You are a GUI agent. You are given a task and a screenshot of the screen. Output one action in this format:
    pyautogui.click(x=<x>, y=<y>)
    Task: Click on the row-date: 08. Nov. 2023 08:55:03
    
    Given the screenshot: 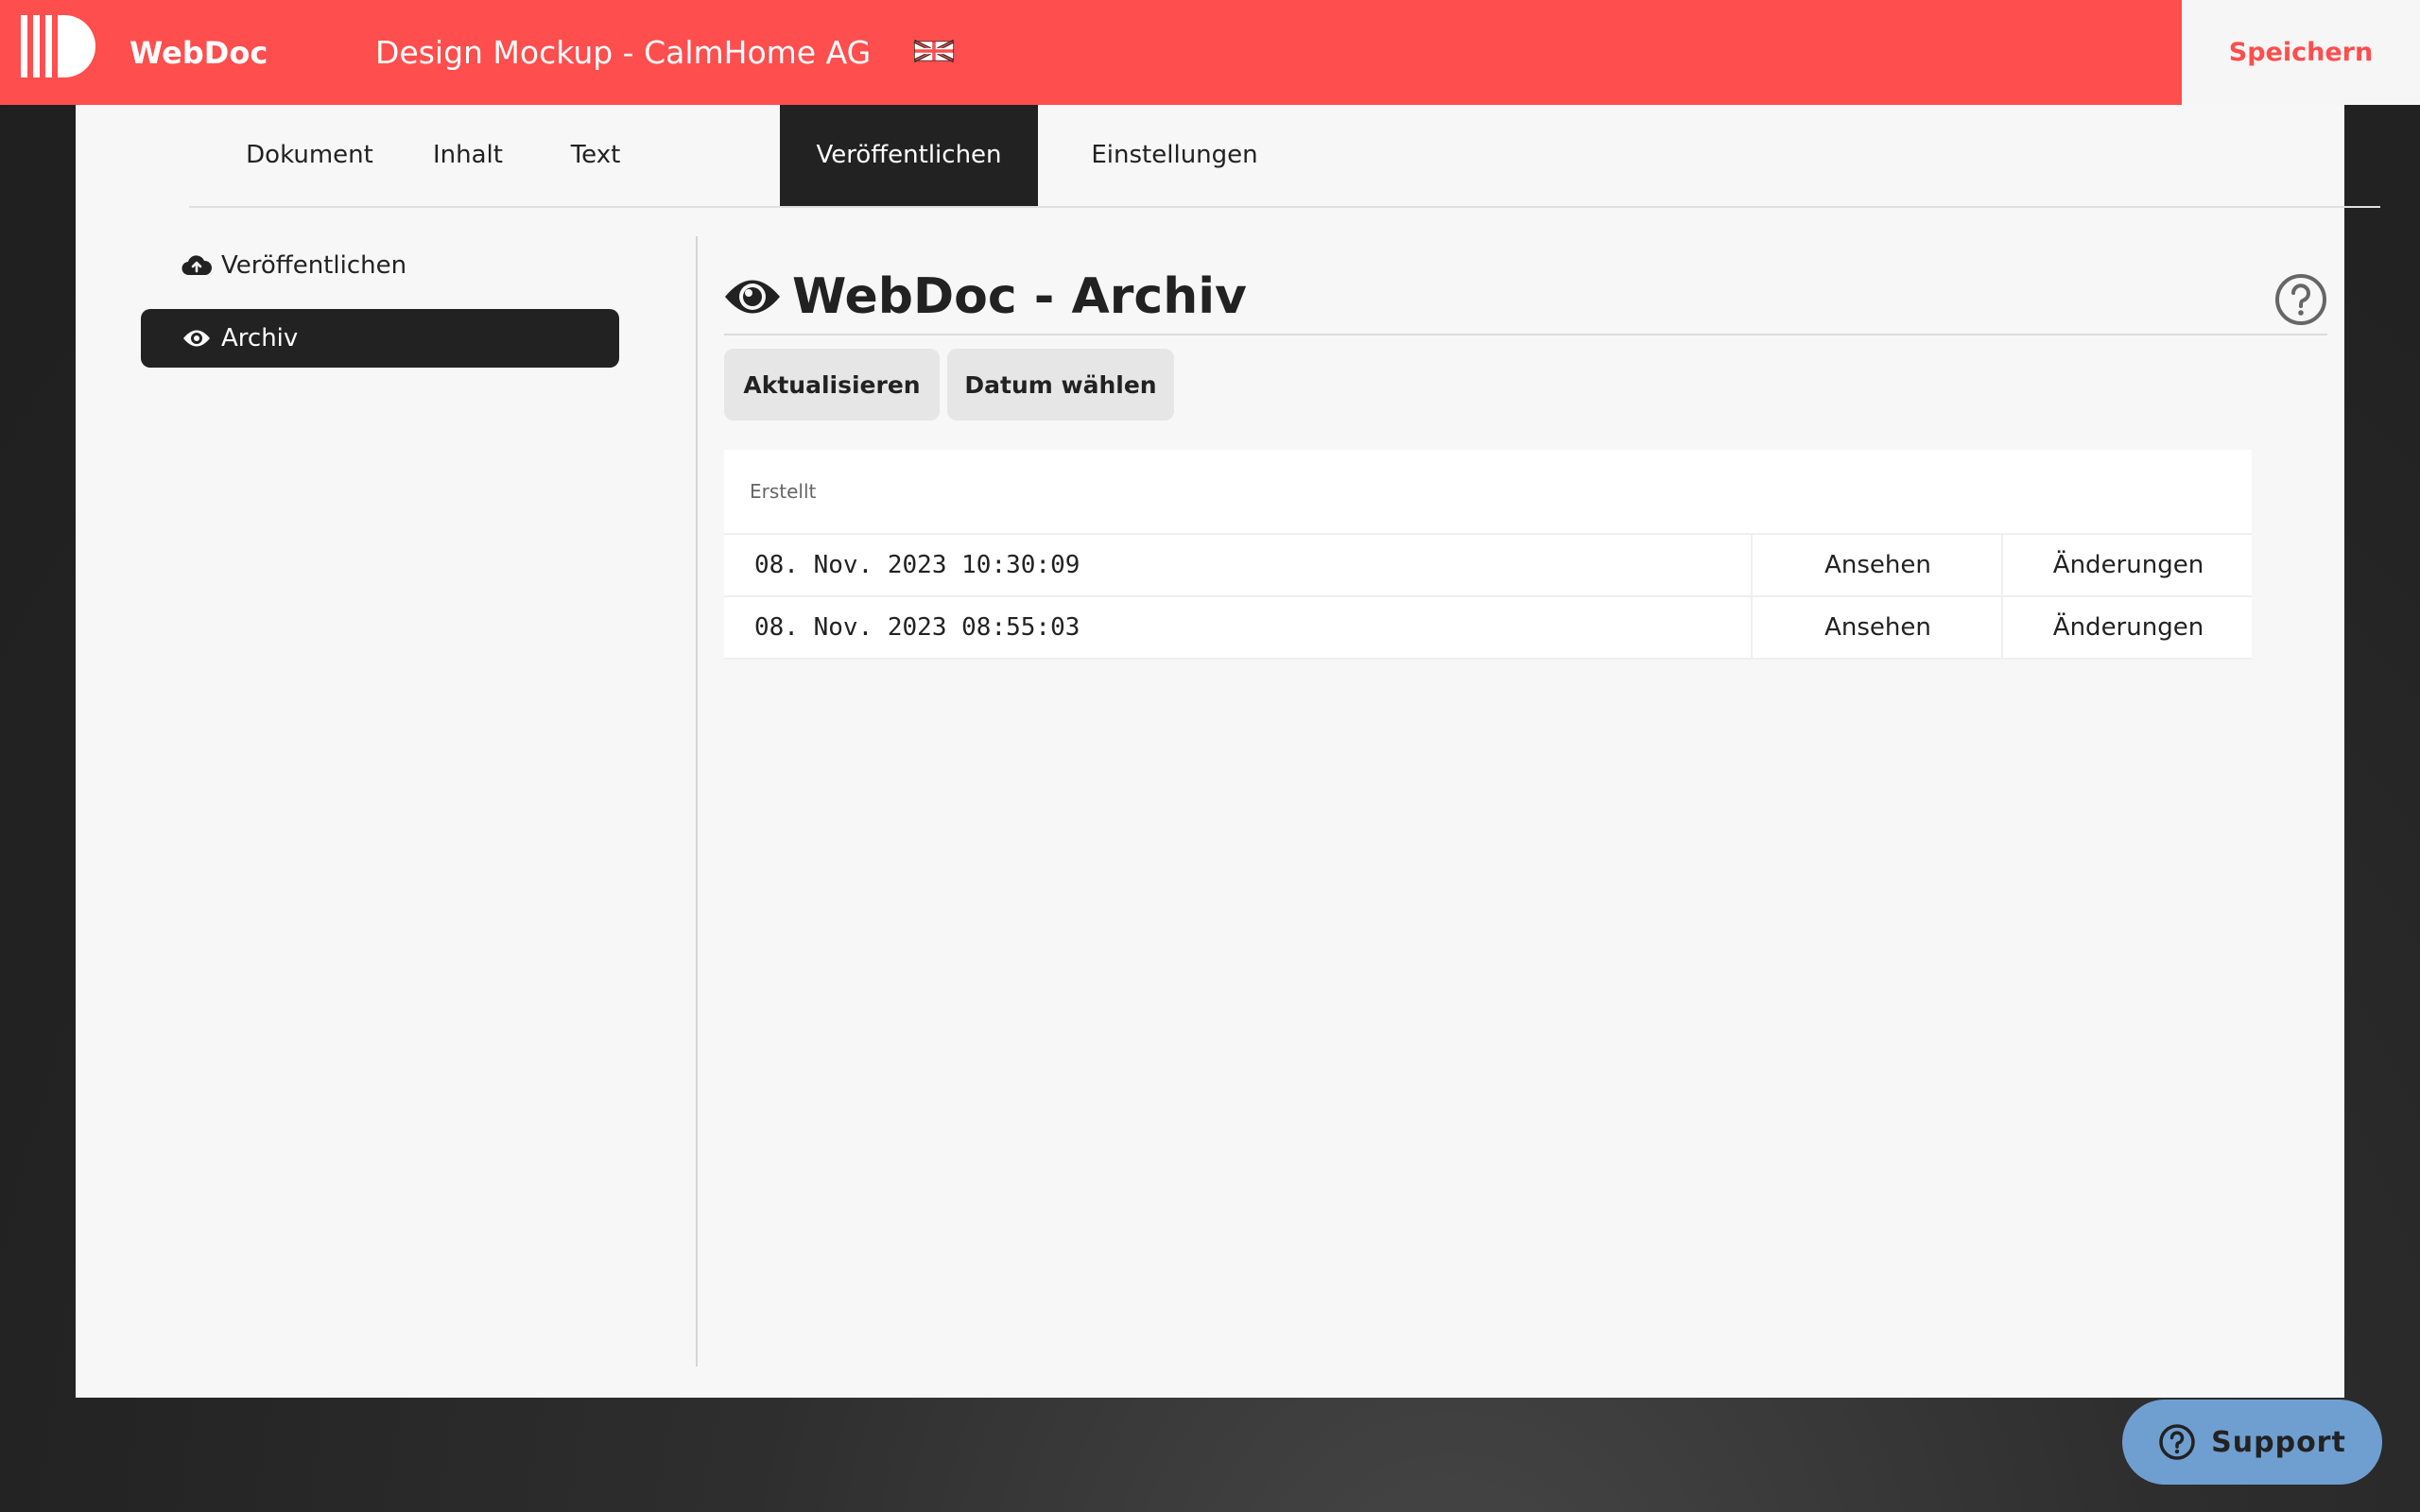 What is the action you would take?
    pyautogui.click(x=917, y=627)
    